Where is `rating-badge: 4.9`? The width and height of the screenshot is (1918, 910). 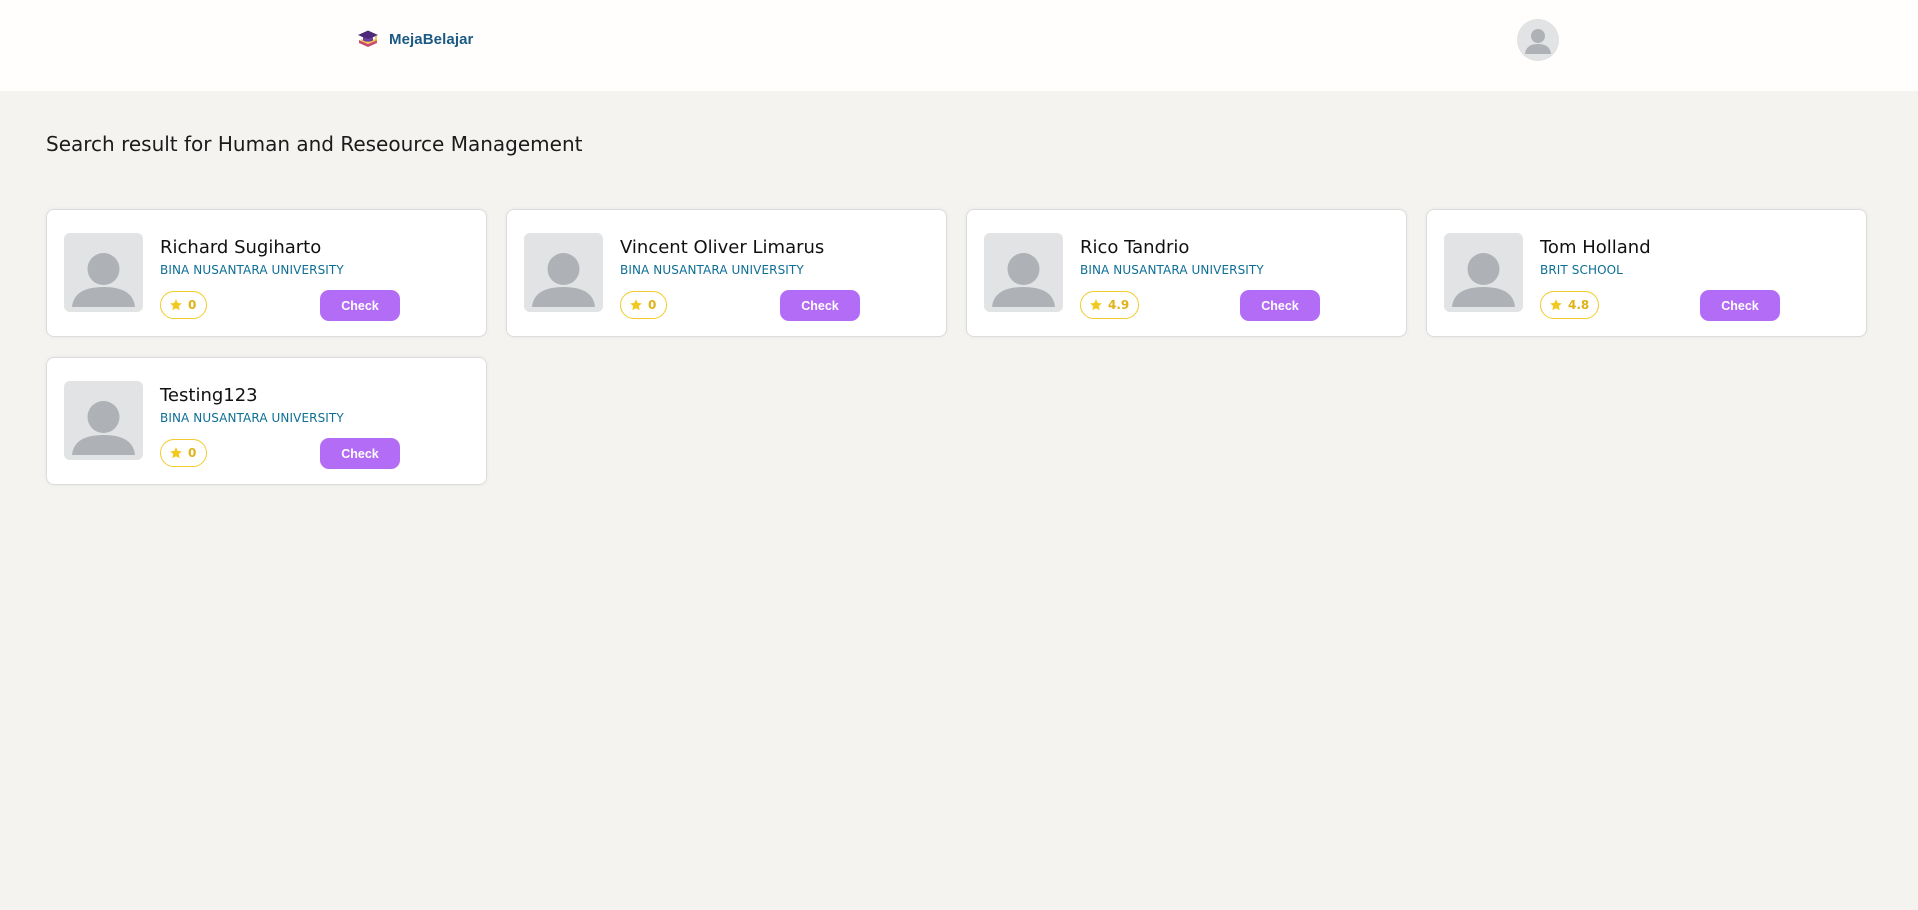
rating-badge: 4.9 is located at coordinates (1110, 305).